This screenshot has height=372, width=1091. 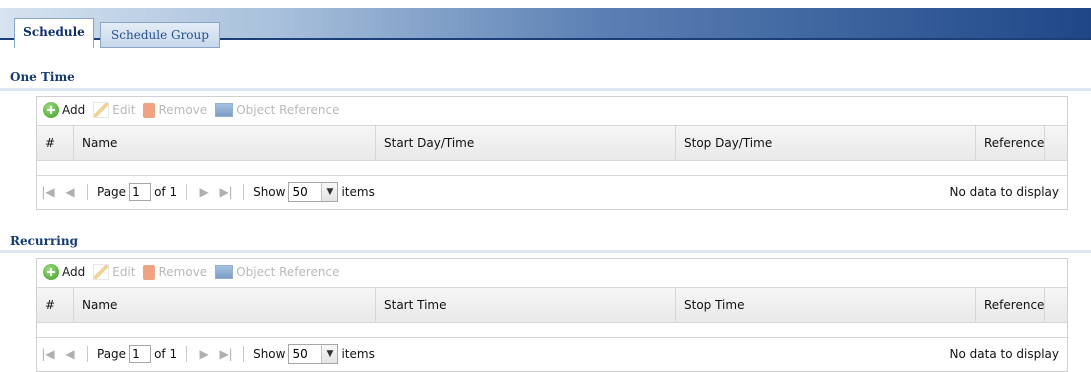 I want to click on section-title-recurring: Recurring, so click(x=44, y=241).